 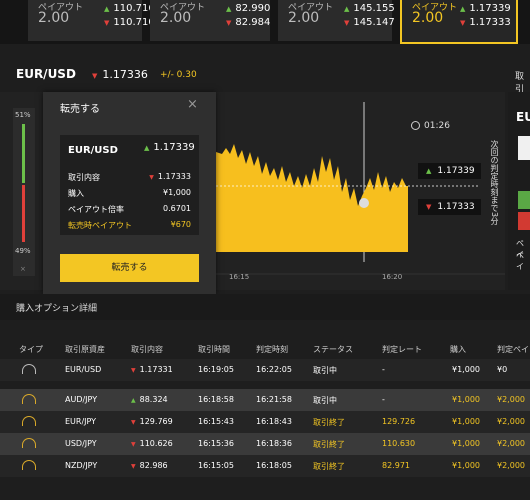 I want to click on dialog-title: 転売する, so click(x=80, y=109).